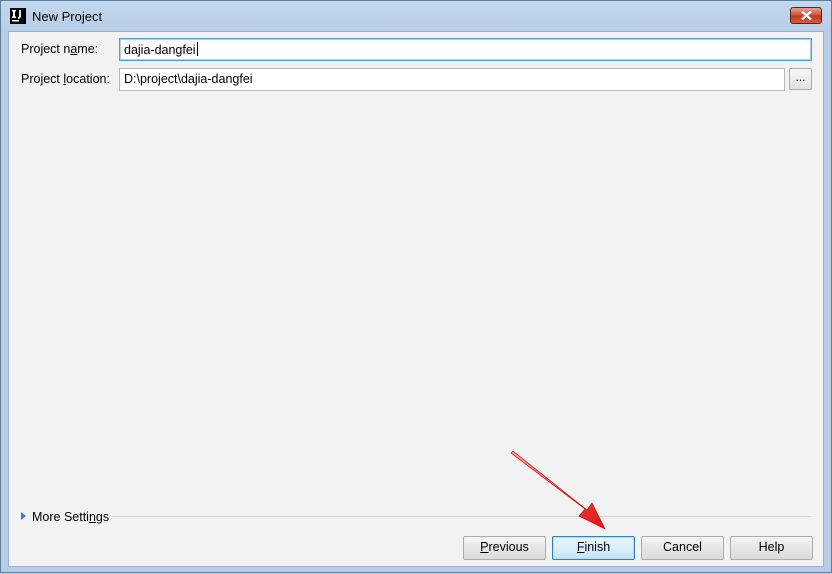  I want to click on project-location-label: Project location:, so click(65, 79).